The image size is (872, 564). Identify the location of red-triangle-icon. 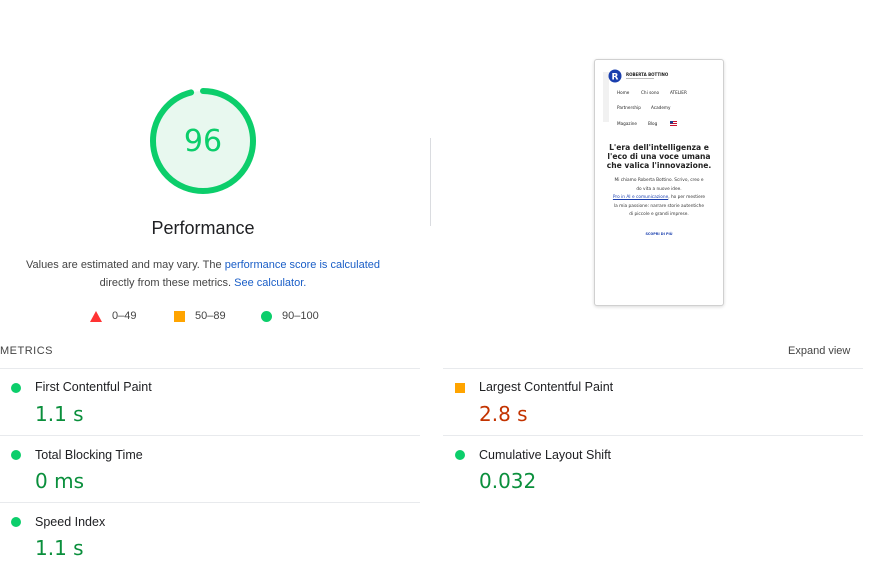
(96, 316).